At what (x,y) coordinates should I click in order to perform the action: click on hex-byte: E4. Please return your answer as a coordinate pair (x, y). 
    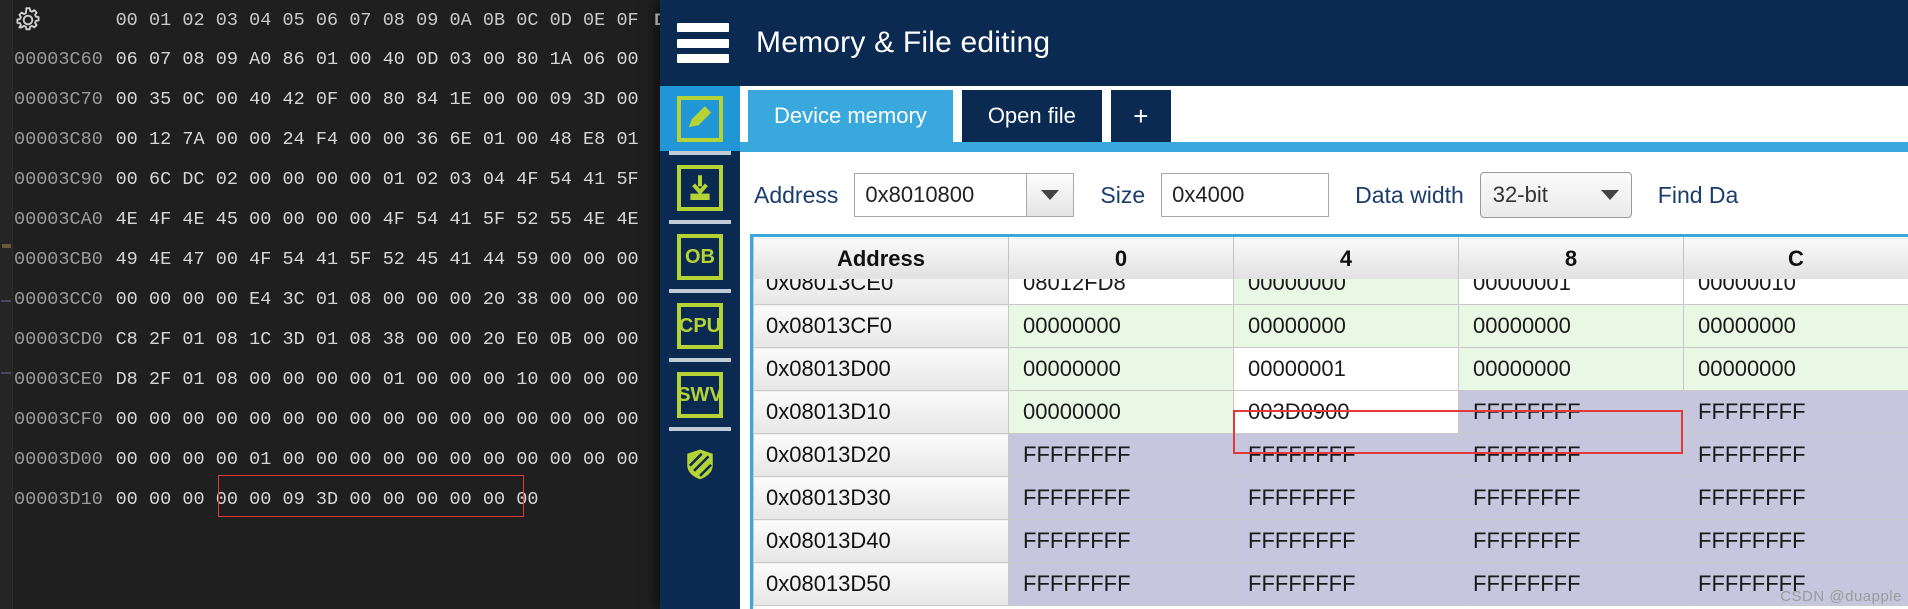
    Looking at the image, I should click on (260, 300).